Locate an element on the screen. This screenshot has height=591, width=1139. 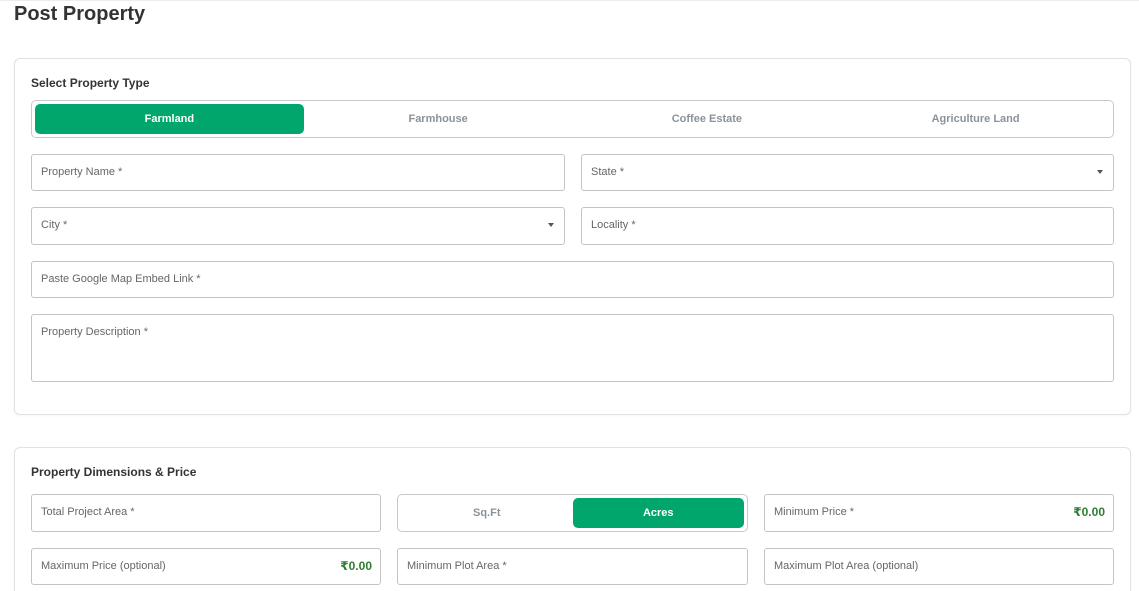
city-placeholder: City * is located at coordinates (54, 225).